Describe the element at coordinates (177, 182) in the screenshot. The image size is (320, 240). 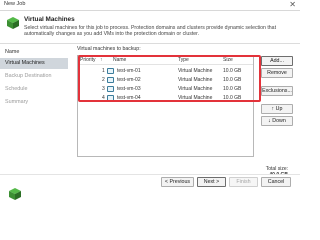
I see `previous-button: < Previous` at that location.